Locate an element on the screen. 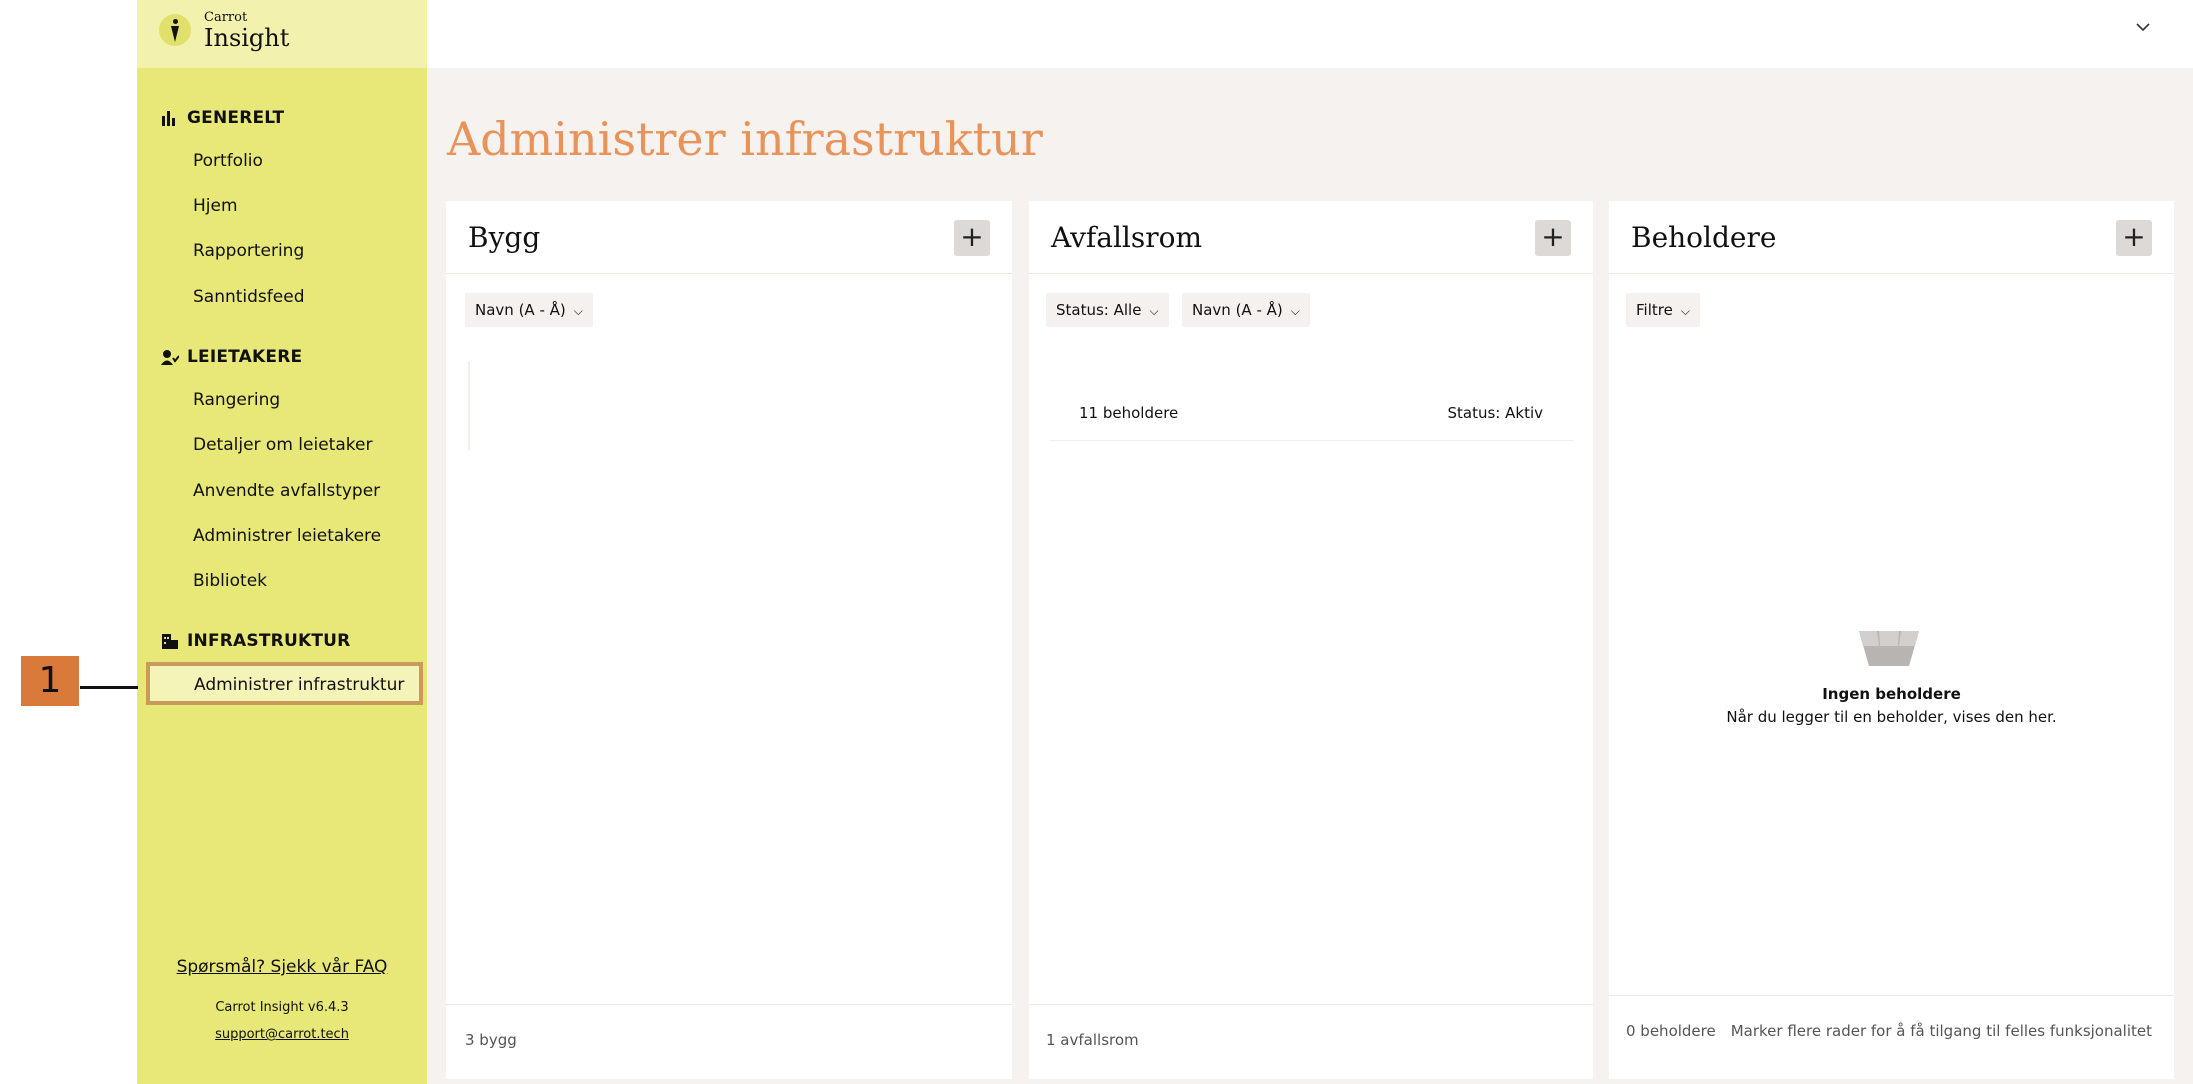 The image size is (2193, 1084). bygg-count: 3 bygg is located at coordinates (491, 1040).